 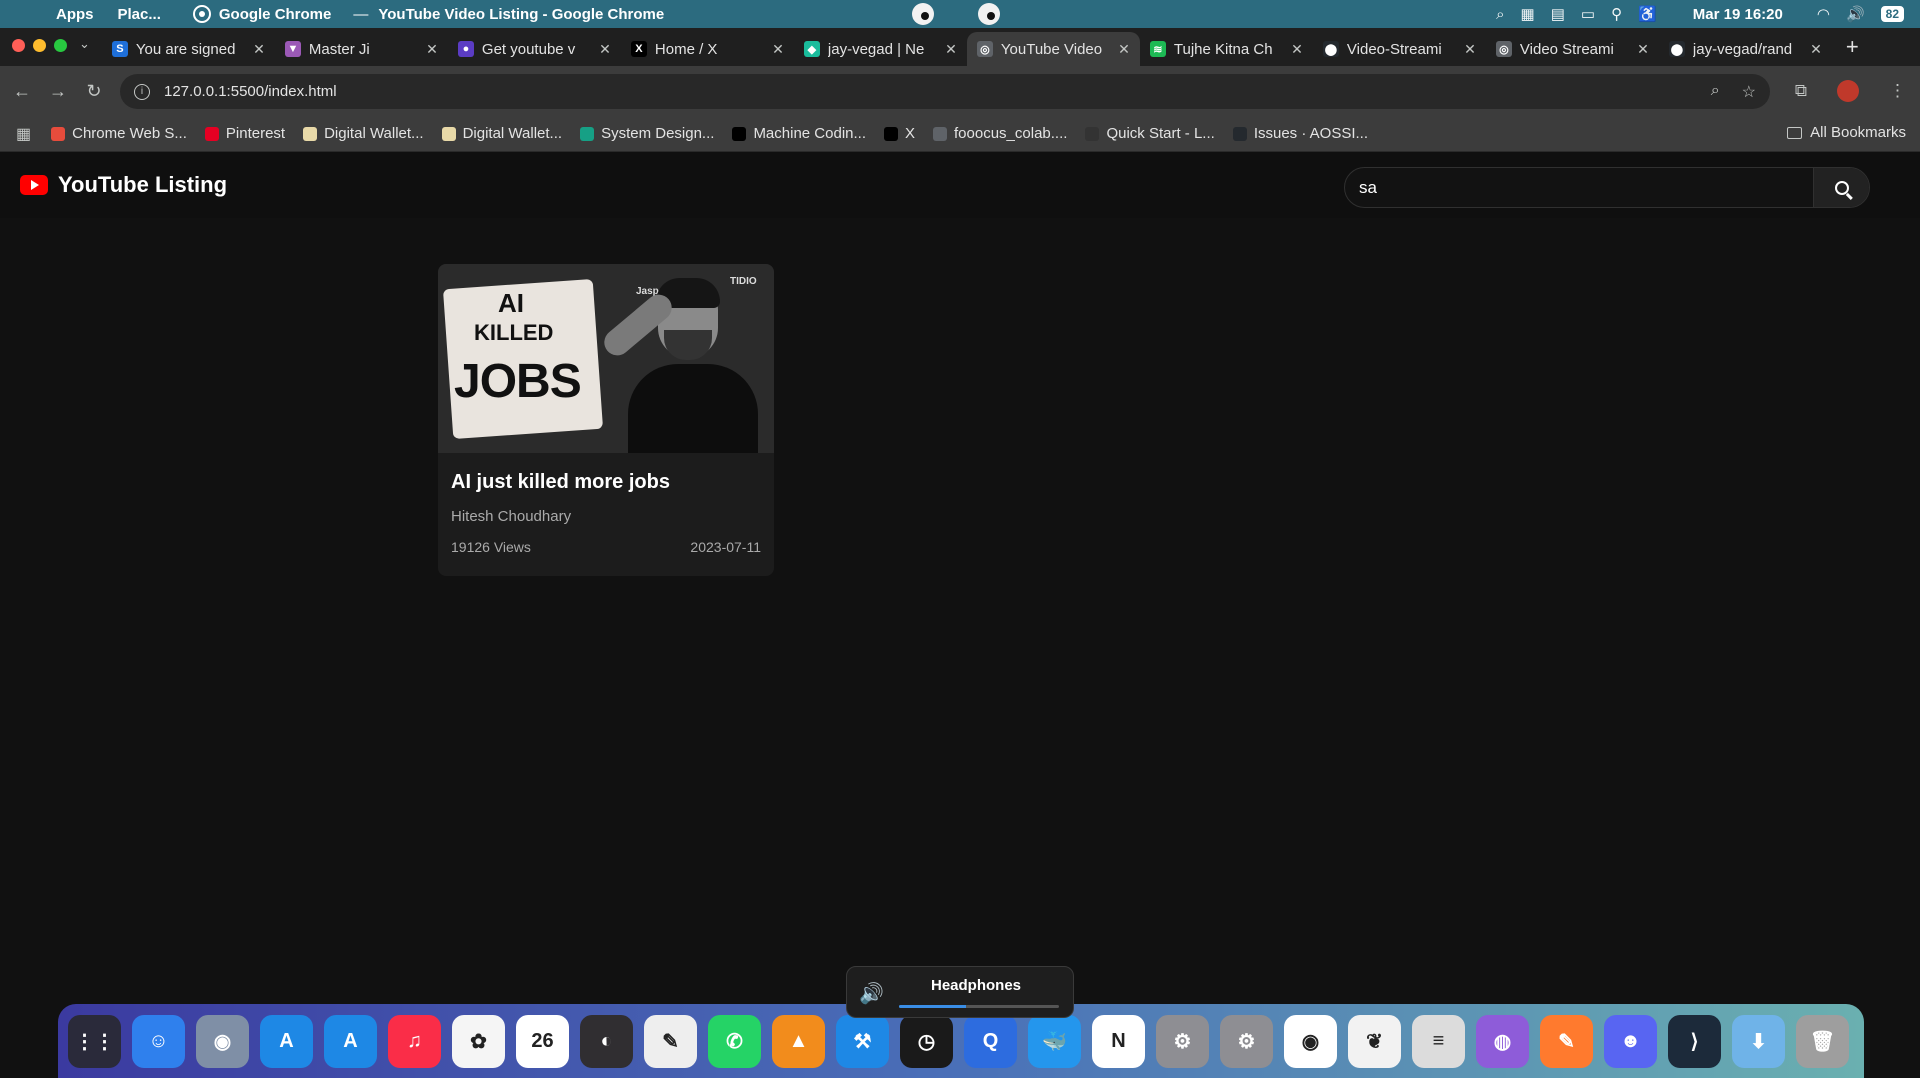 I want to click on menu-clock: Mar 19 16:20, so click(x=1738, y=14).